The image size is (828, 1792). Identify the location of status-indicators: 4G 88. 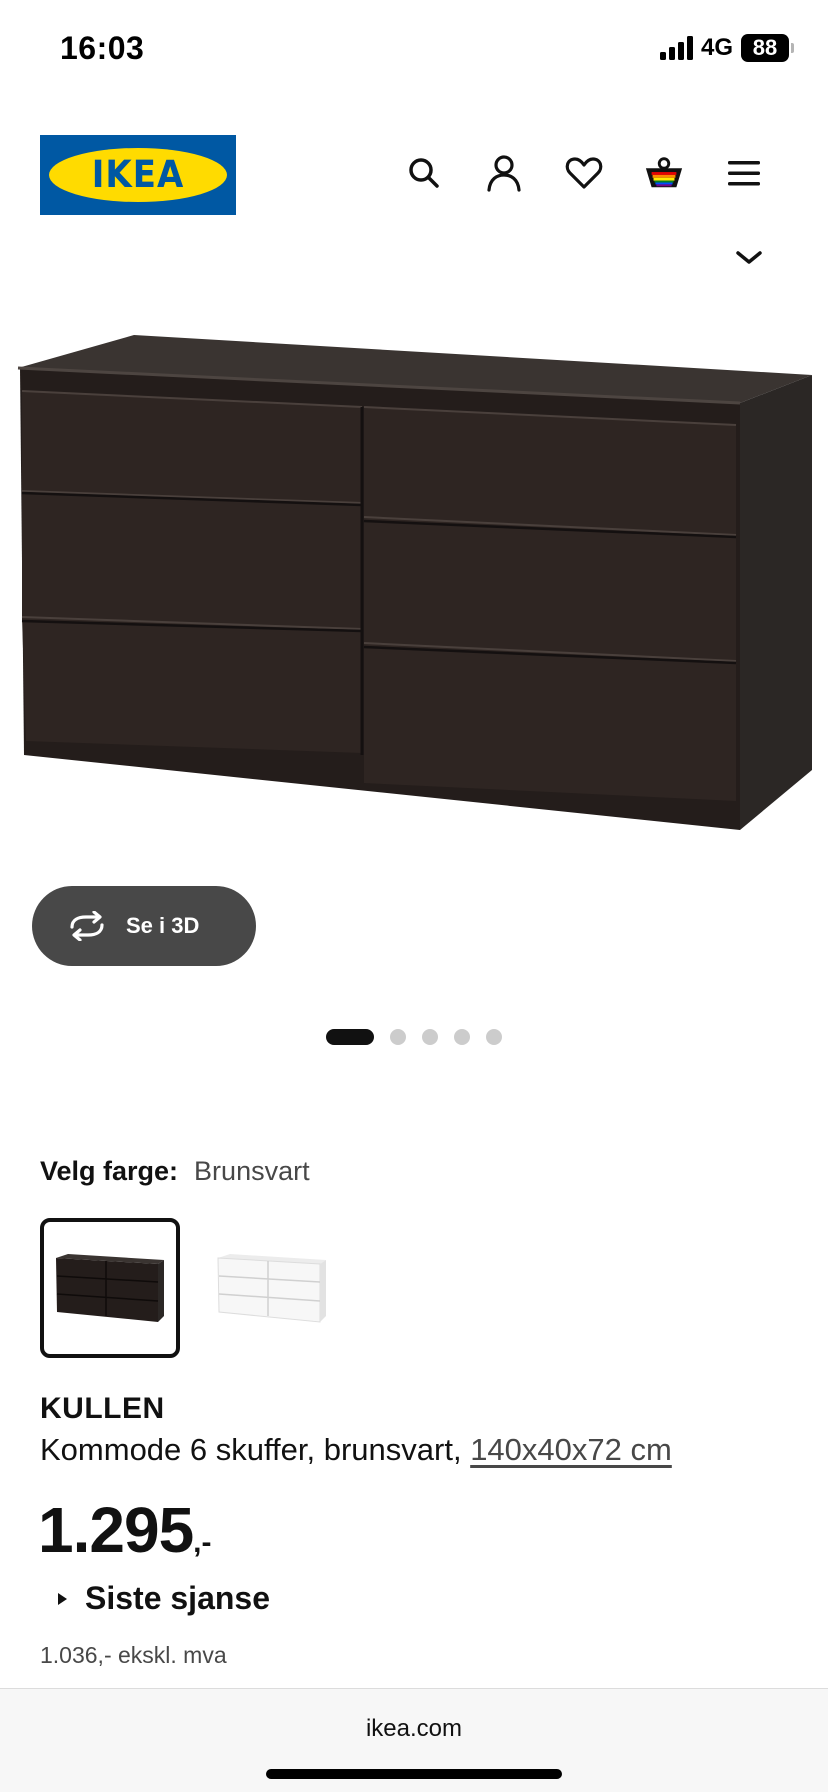
(726, 48).